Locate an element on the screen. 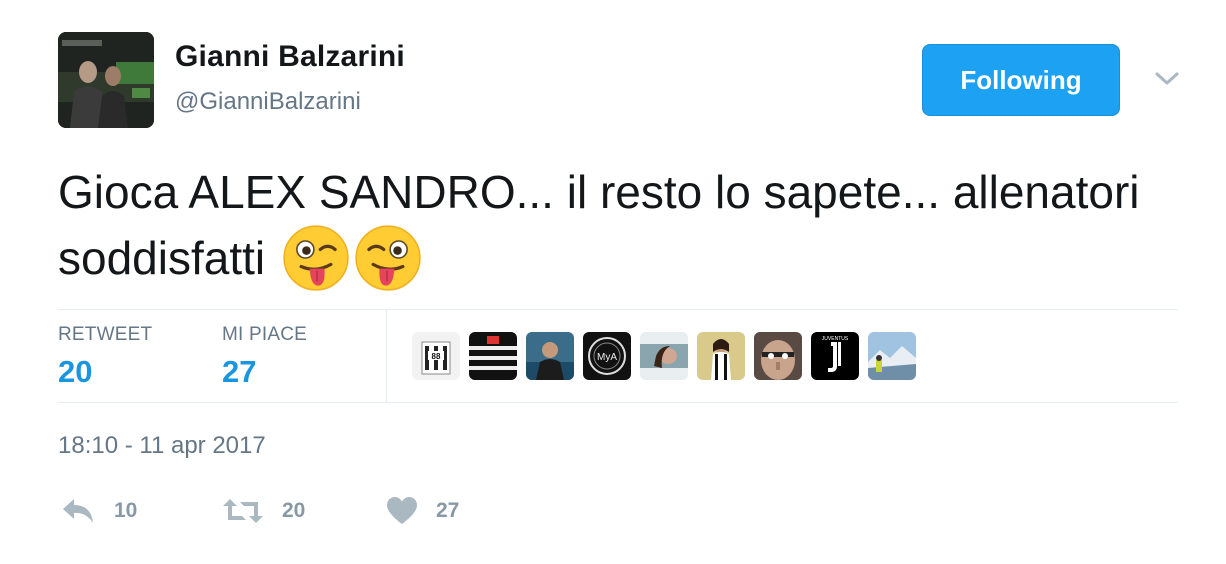 The height and width of the screenshot is (564, 1226). liker-avatar: JUVENTUS is located at coordinates (835, 356).